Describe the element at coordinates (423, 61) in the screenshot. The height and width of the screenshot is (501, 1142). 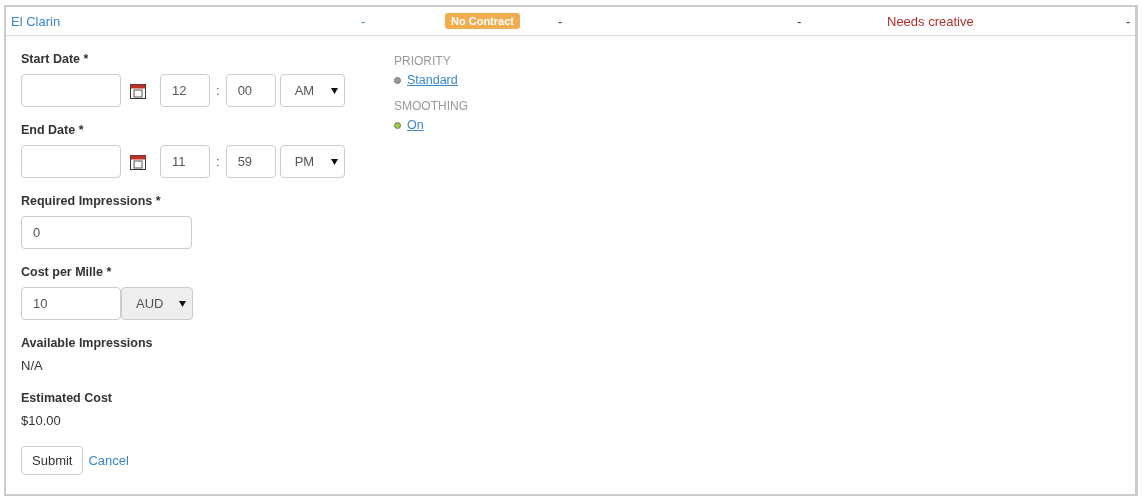
I see `setting-heading: PRIORITY` at that location.